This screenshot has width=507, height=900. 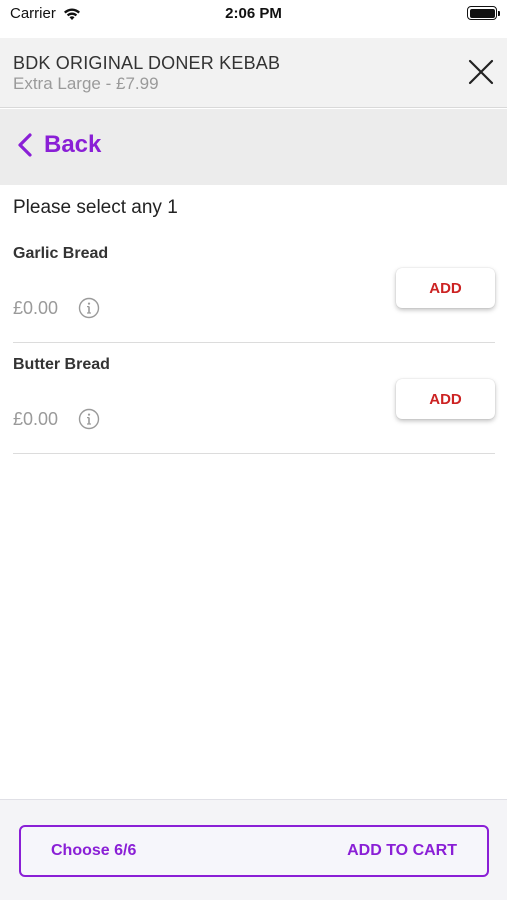 I want to click on selection-instruction: Please select any 1, so click(x=95, y=207).